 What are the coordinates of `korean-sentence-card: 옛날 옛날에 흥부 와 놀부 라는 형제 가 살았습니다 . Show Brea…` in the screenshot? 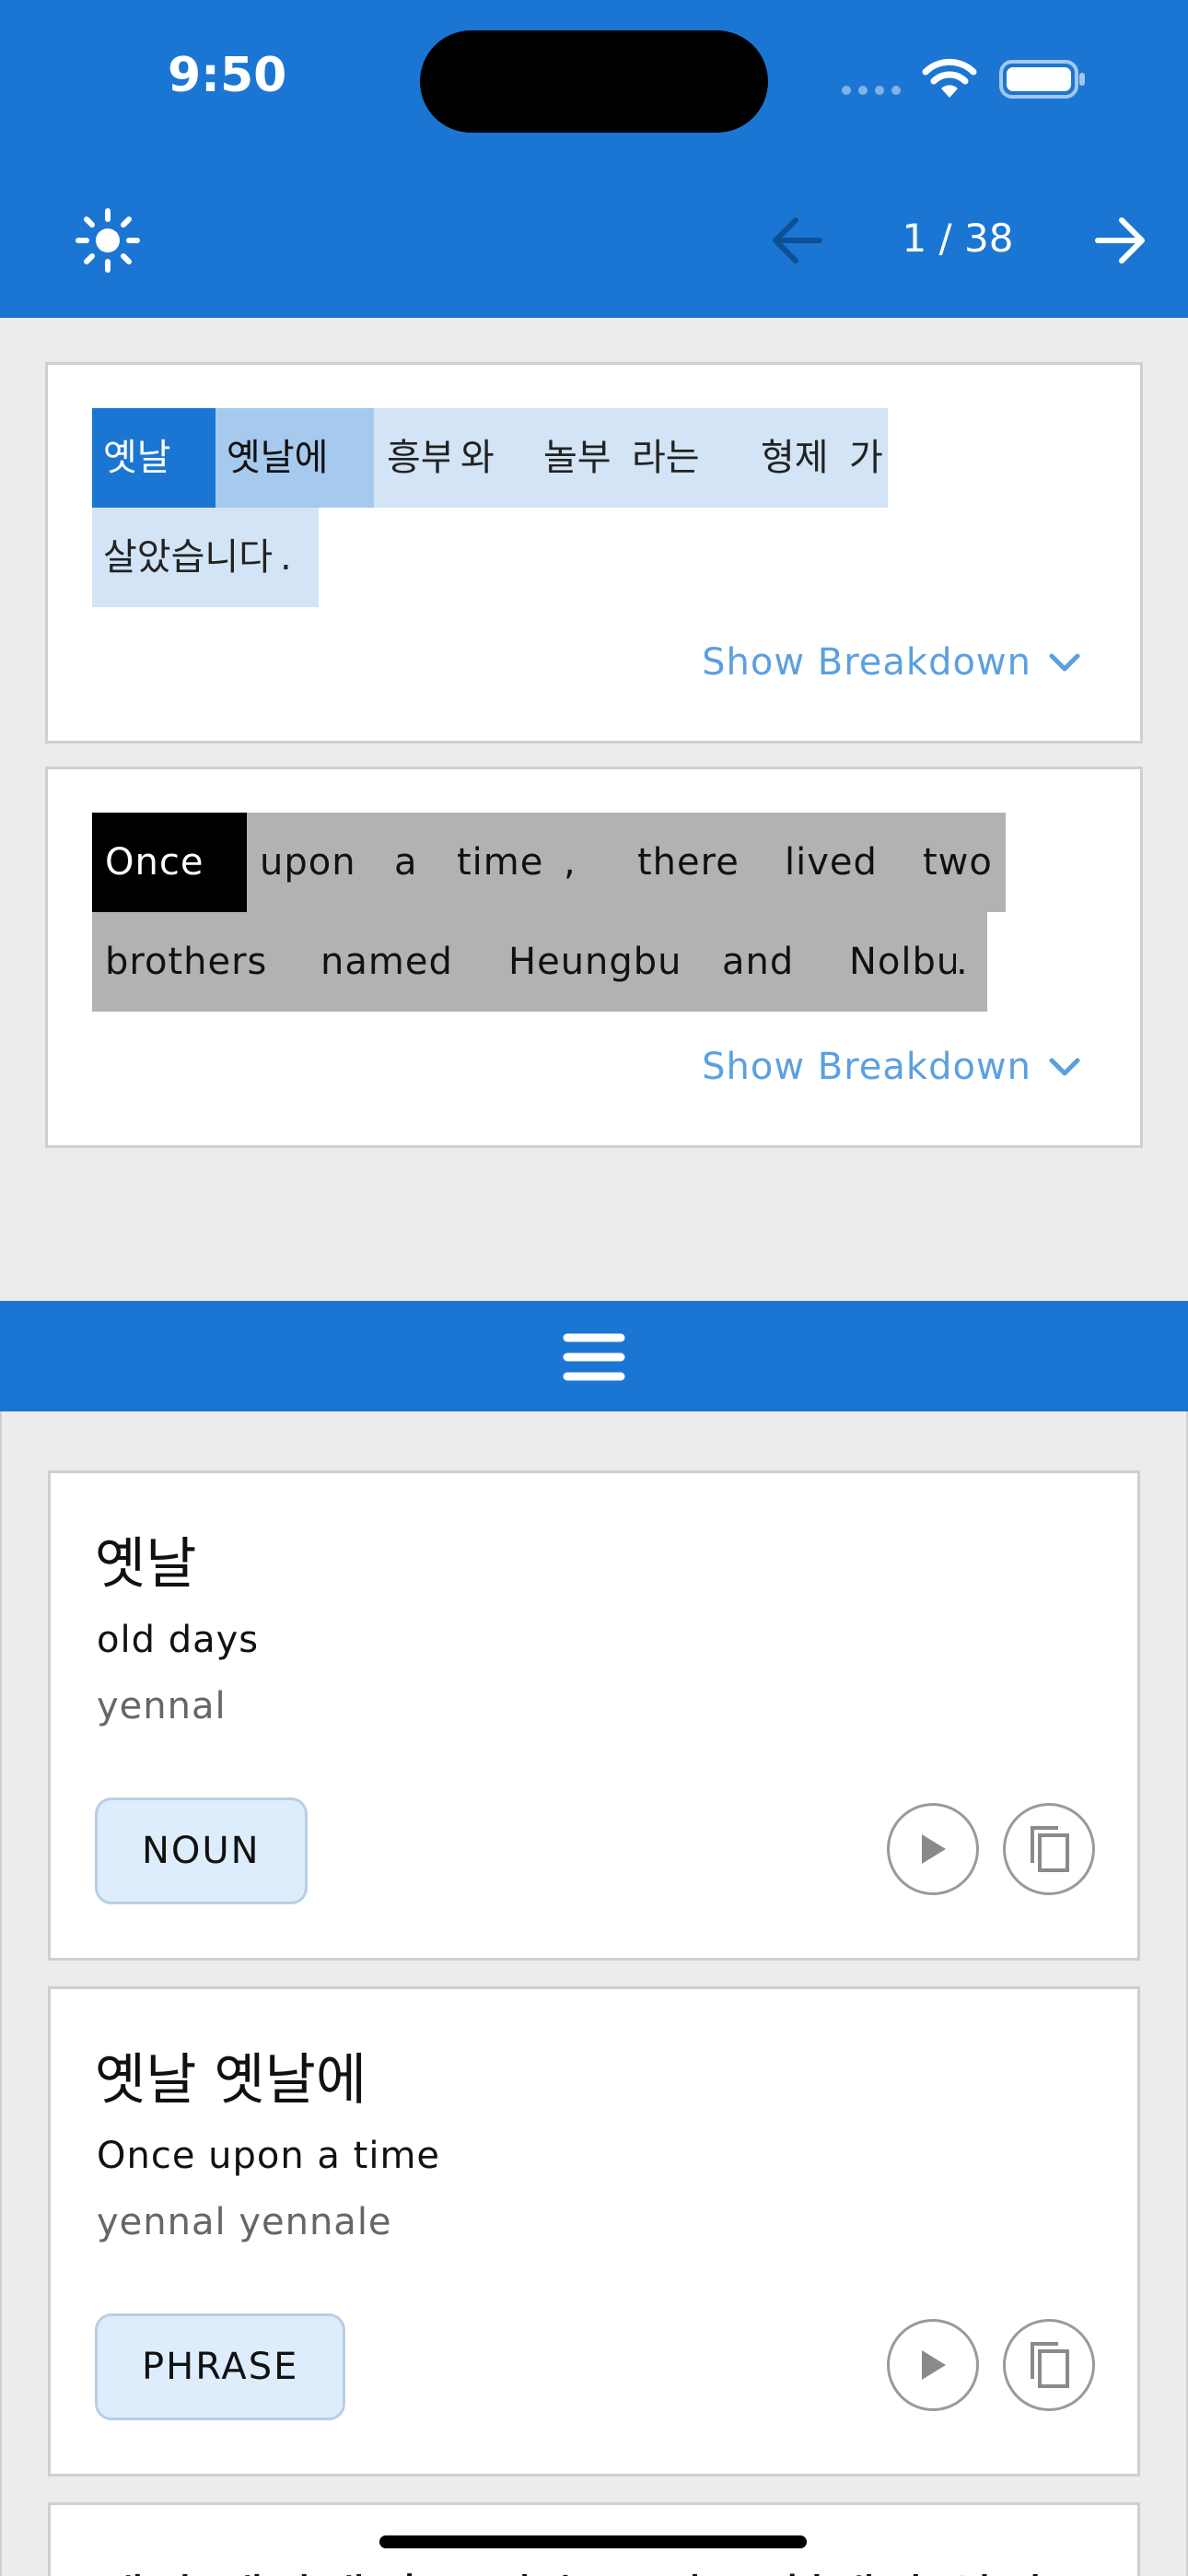 It's located at (594, 553).